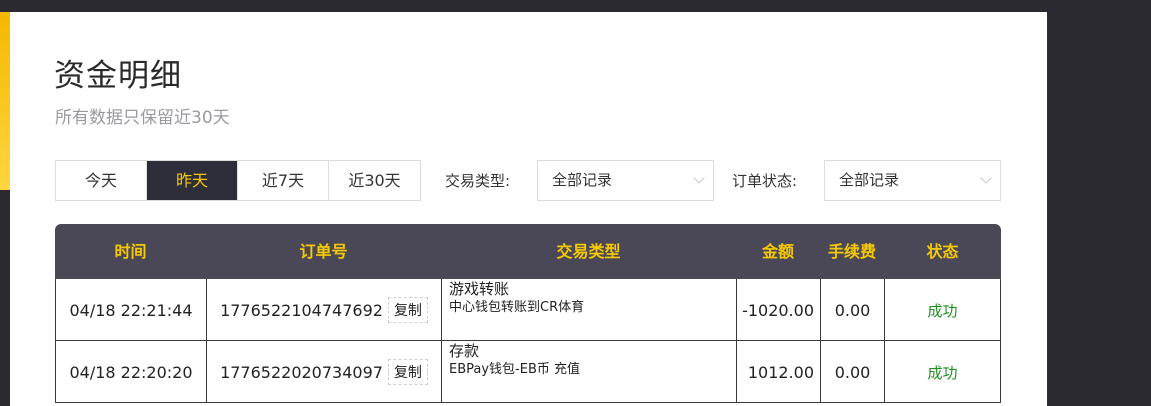 This screenshot has width=1151, height=406. I want to click on trade-type-detail: EBPay钱包-EB币 充值, so click(515, 369).